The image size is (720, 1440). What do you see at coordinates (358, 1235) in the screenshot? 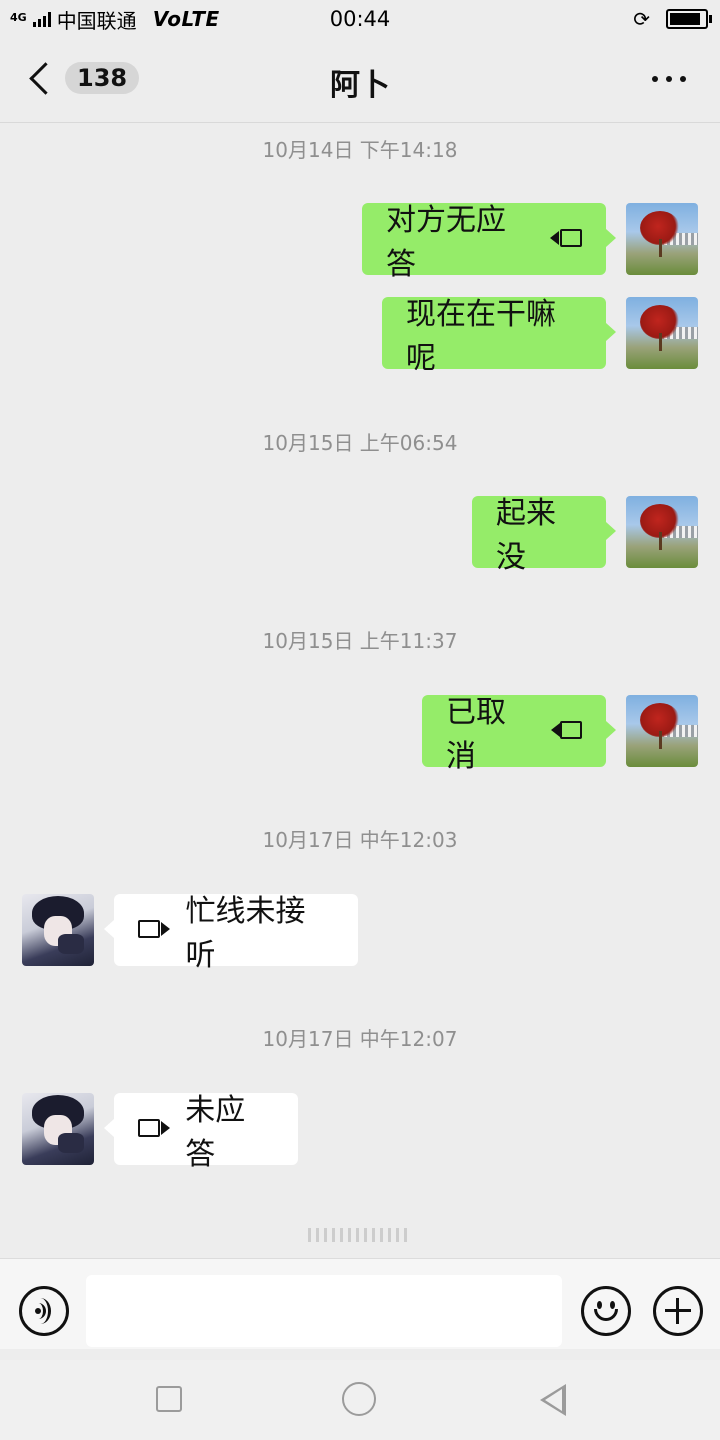
I see `scroll-indicator` at bounding box center [358, 1235].